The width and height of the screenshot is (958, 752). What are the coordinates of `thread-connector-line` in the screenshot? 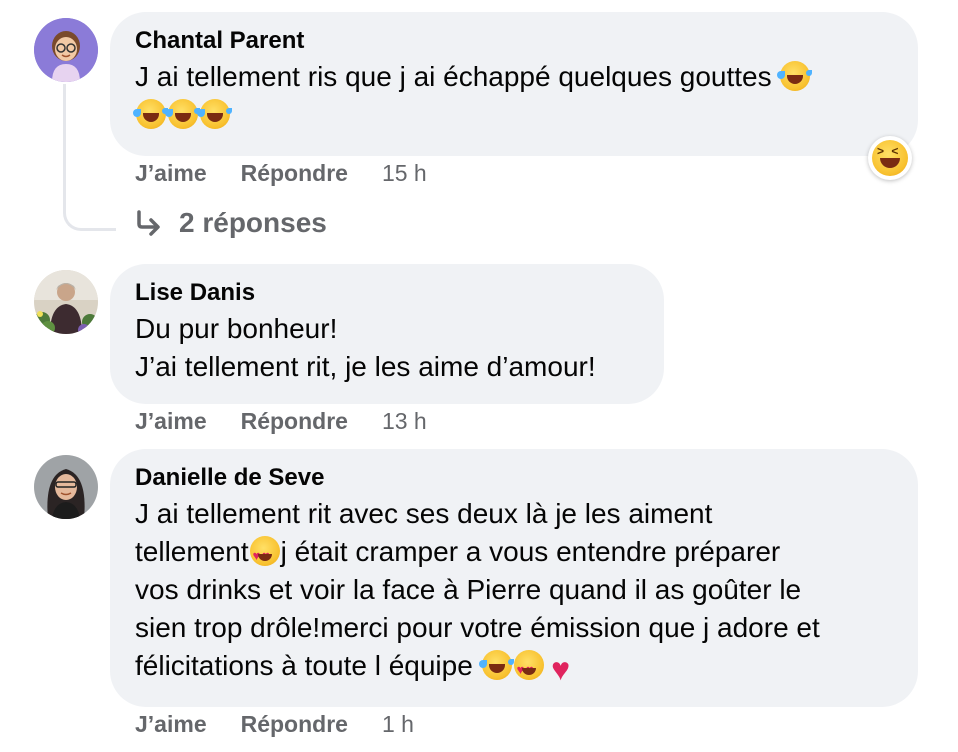 It's located at (89, 157).